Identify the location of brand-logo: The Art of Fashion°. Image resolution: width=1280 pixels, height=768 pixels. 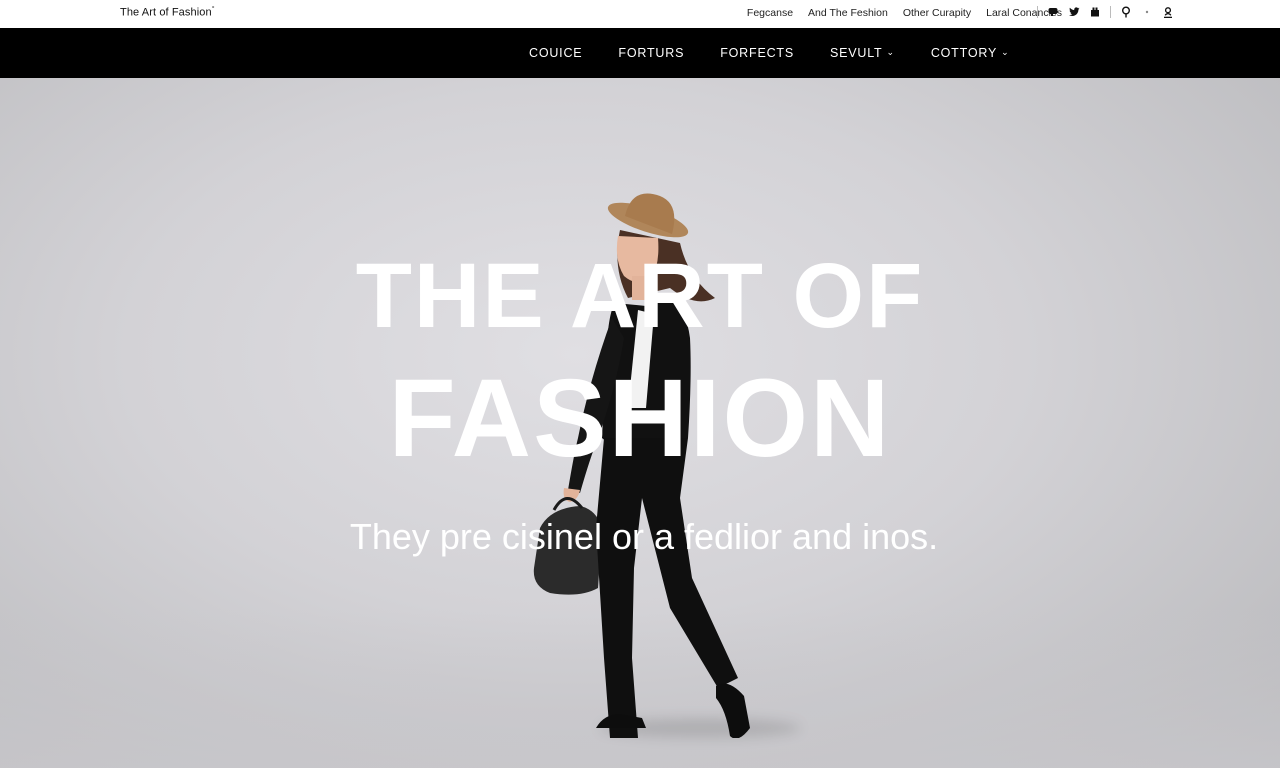
(167, 12).